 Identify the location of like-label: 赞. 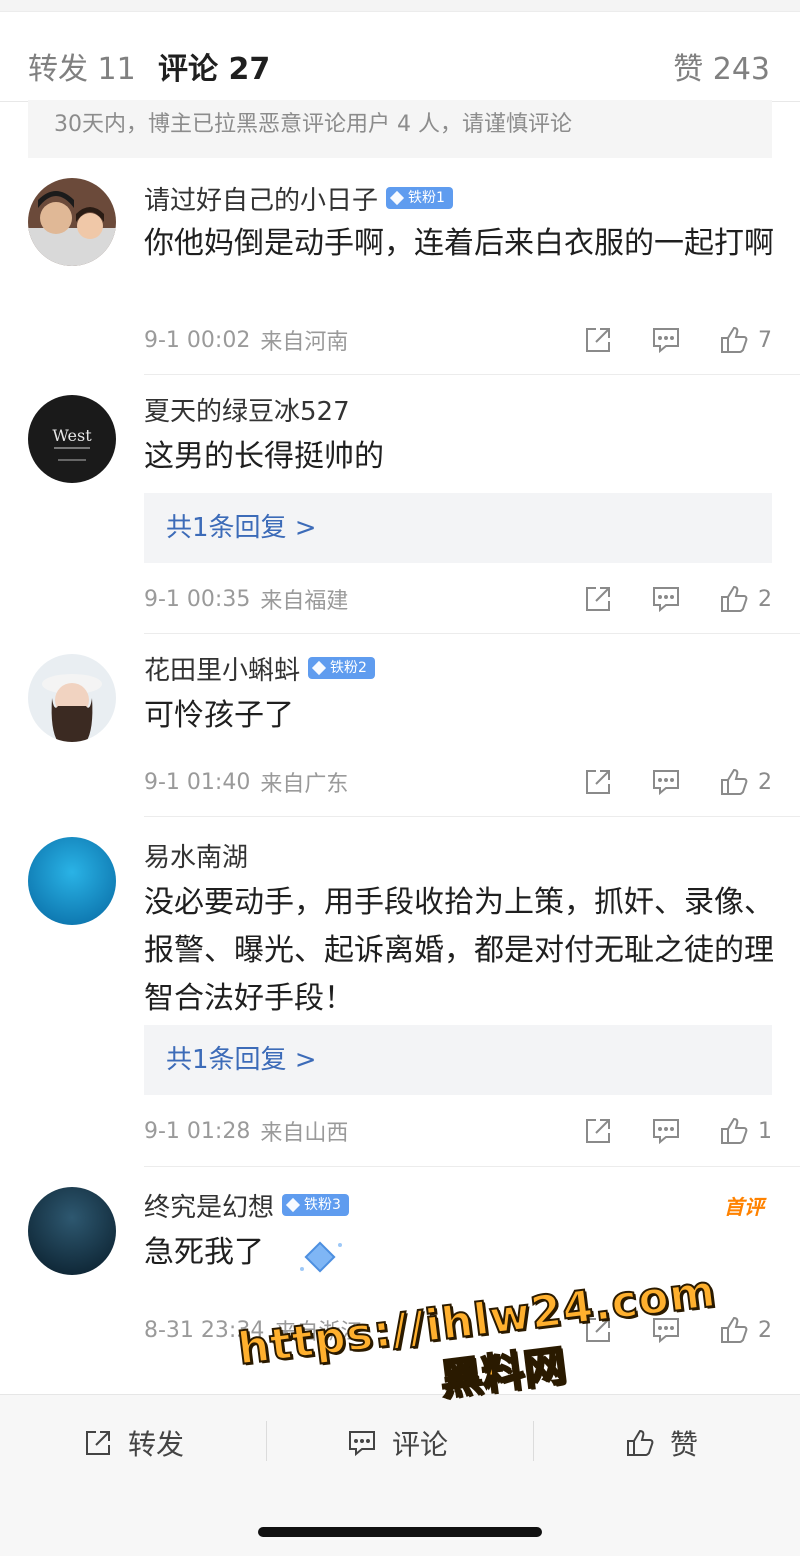
(684, 1444).